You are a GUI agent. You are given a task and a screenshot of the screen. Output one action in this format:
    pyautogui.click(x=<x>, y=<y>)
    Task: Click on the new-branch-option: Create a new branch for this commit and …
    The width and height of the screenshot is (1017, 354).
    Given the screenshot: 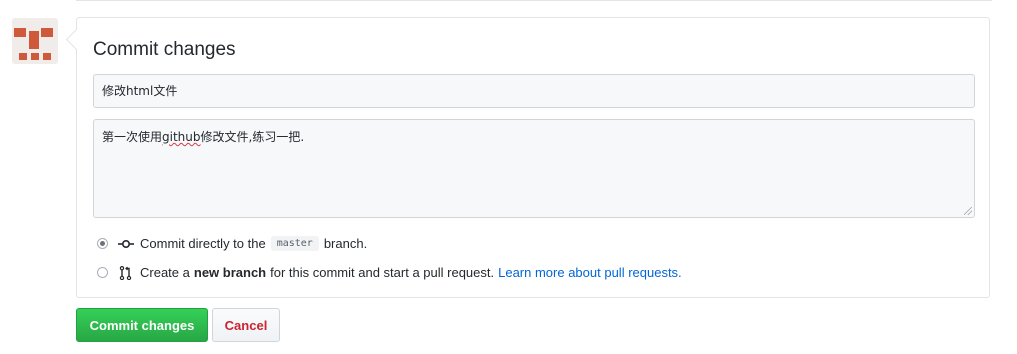 What is the action you would take?
    pyautogui.click(x=389, y=272)
    